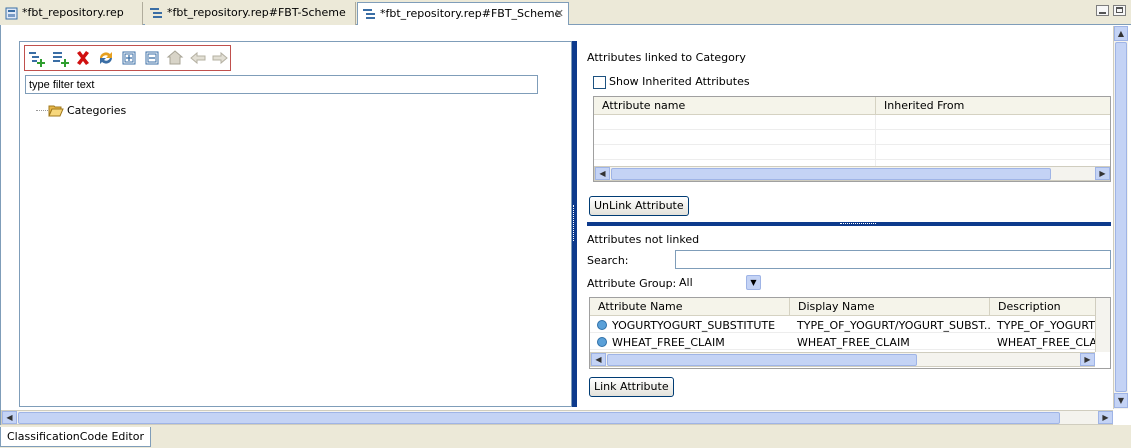  I want to click on expand-all-icon, so click(129, 58).